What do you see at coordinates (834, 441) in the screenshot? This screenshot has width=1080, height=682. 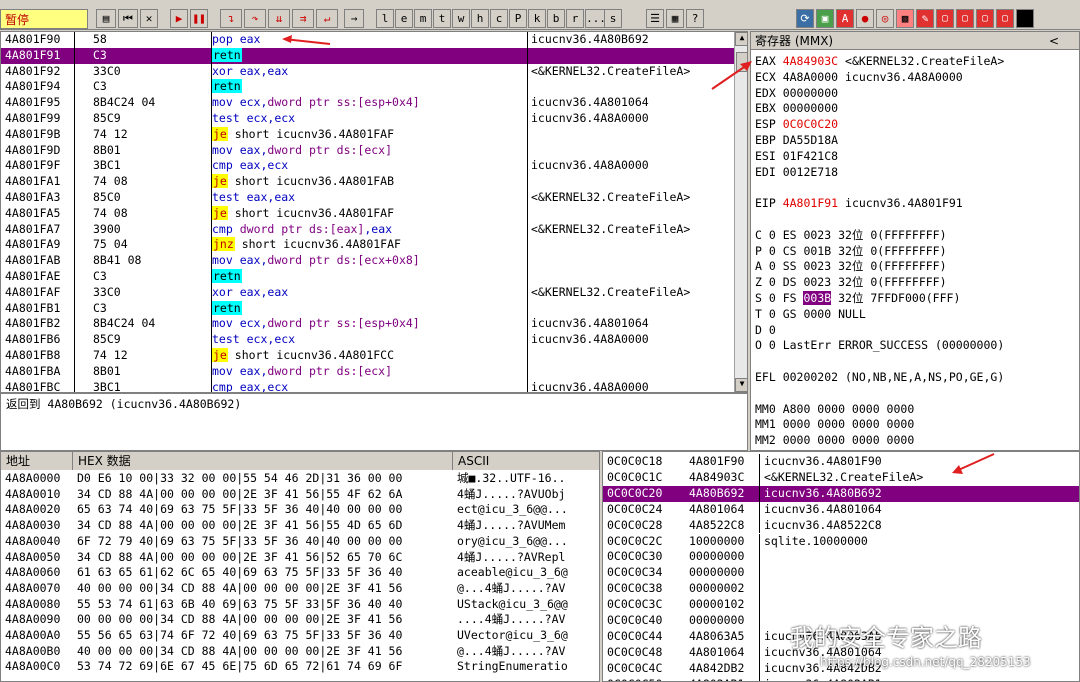 I see `register-line: MM2 0000 0000 0000 0000` at bounding box center [834, 441].